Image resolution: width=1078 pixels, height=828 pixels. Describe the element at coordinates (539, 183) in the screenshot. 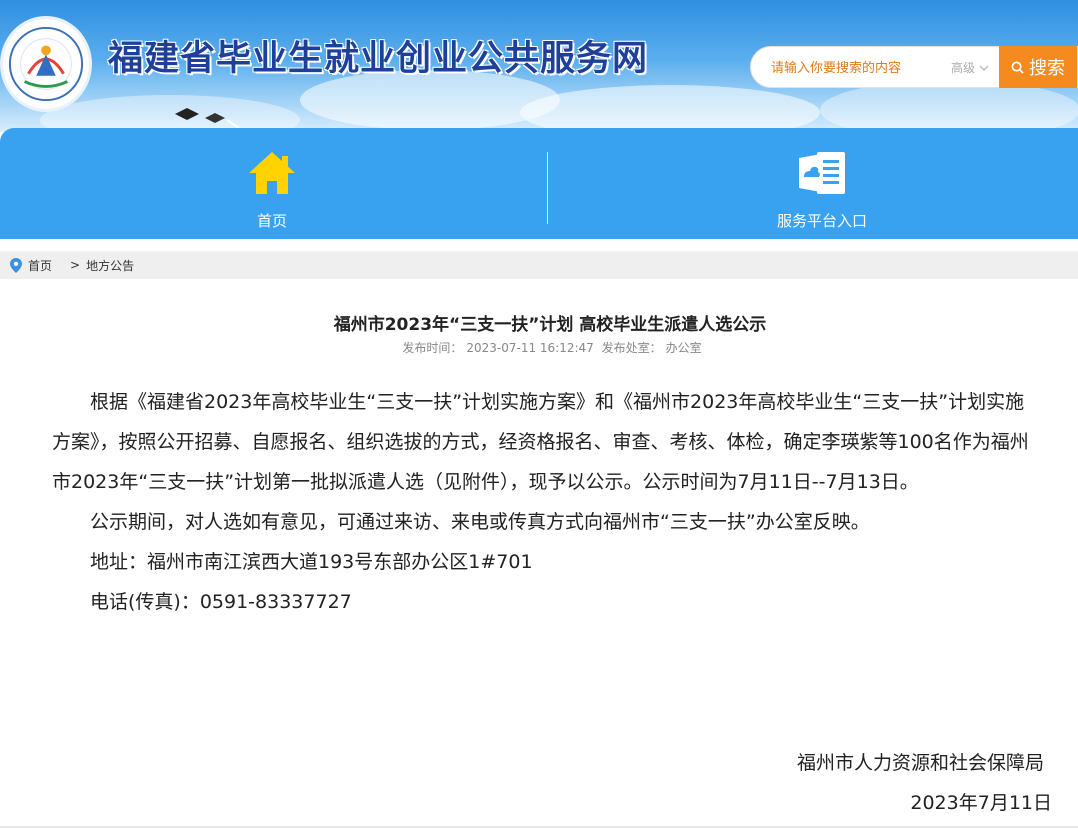

I see `main-nav: 首页 服务平台入口` at that location.